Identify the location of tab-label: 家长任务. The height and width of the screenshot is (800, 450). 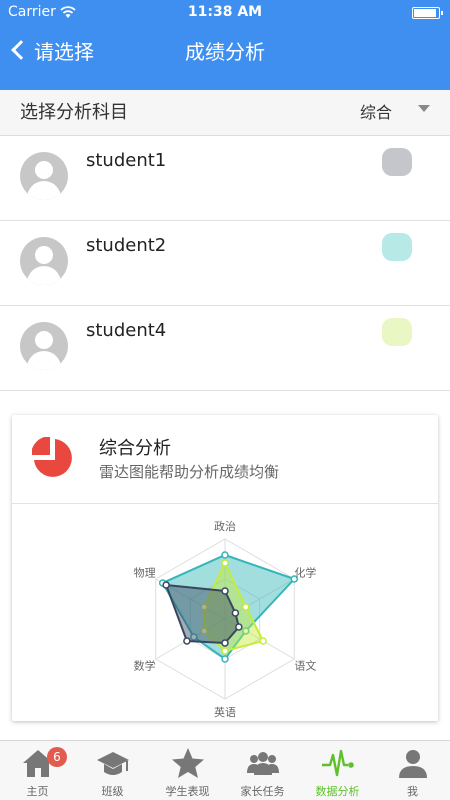
(262, 791).